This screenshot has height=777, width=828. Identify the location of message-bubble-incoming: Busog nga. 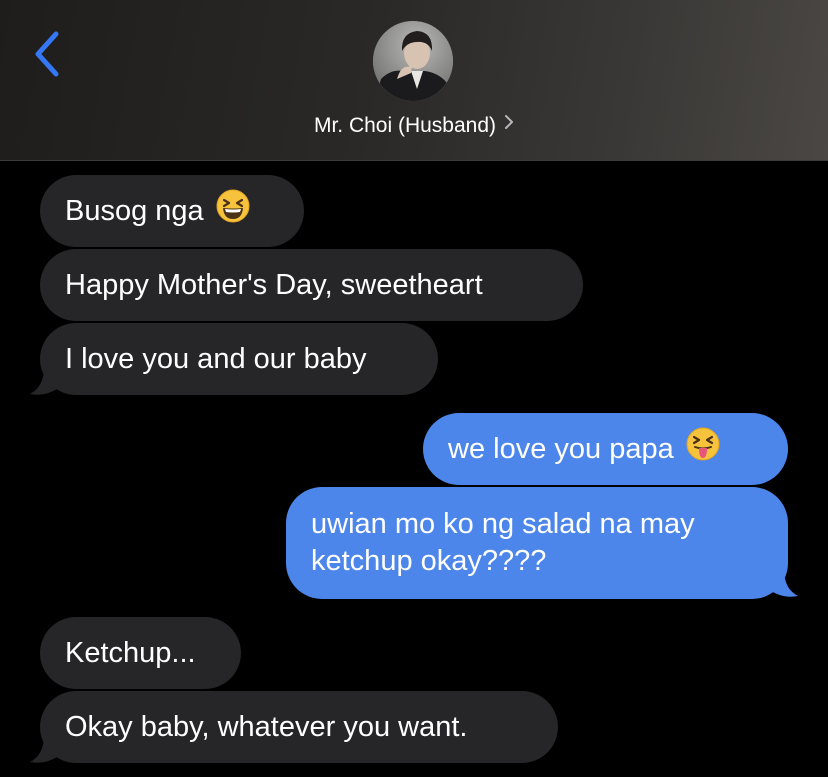
(172, 211).